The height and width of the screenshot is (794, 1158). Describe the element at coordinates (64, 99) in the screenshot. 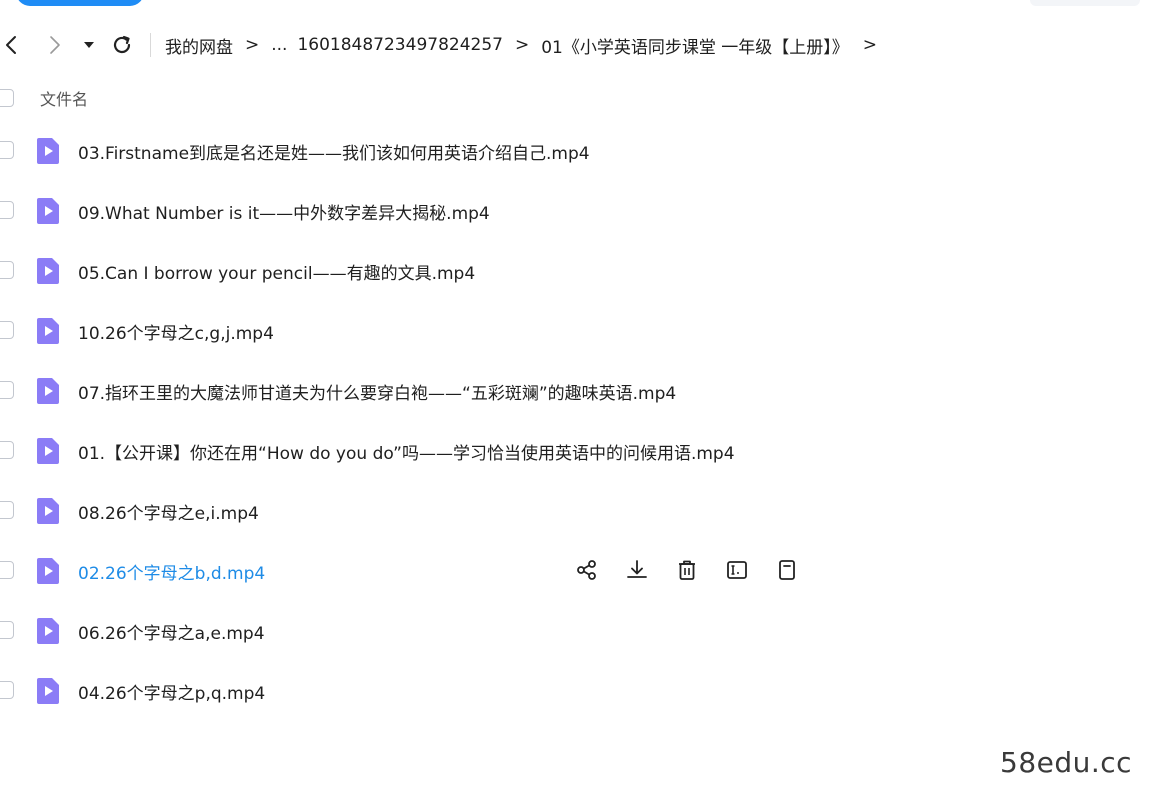

I see `column-title-filename: 文件名` at that location.